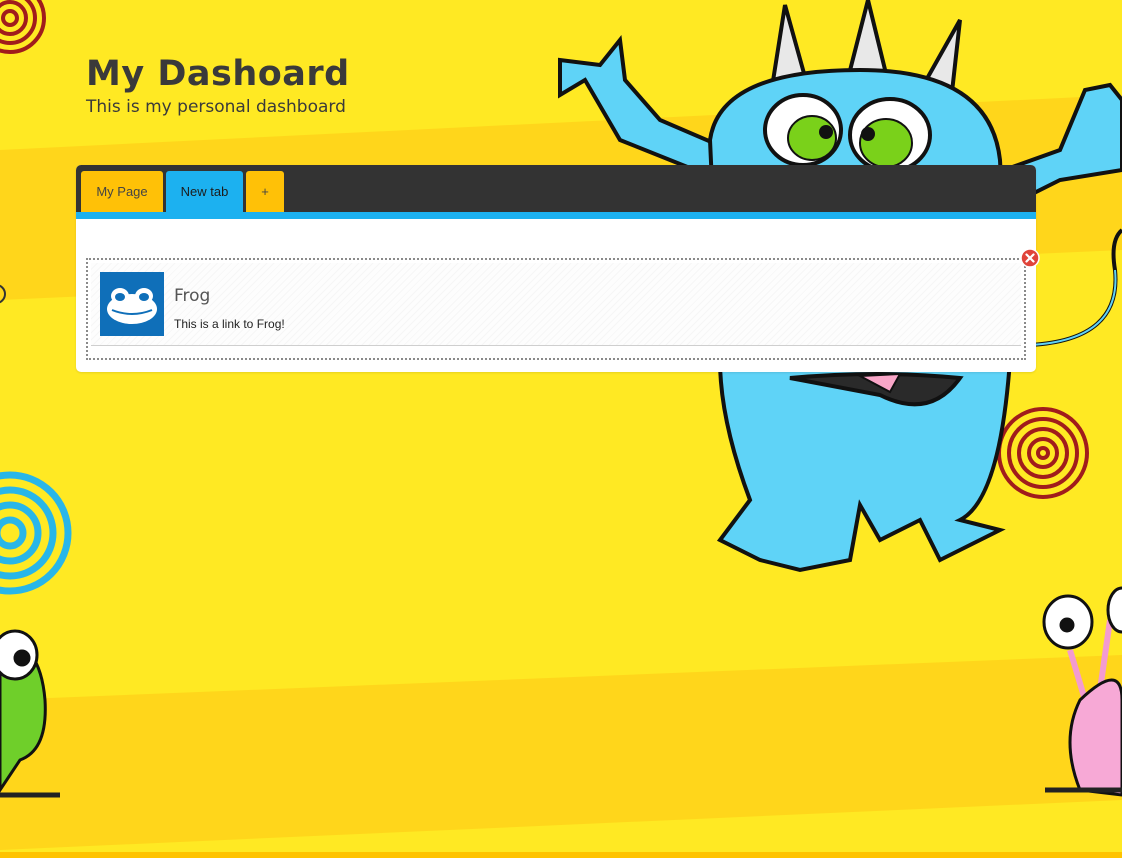  I want to click on blue-spiral-icon, so click(36, 533).